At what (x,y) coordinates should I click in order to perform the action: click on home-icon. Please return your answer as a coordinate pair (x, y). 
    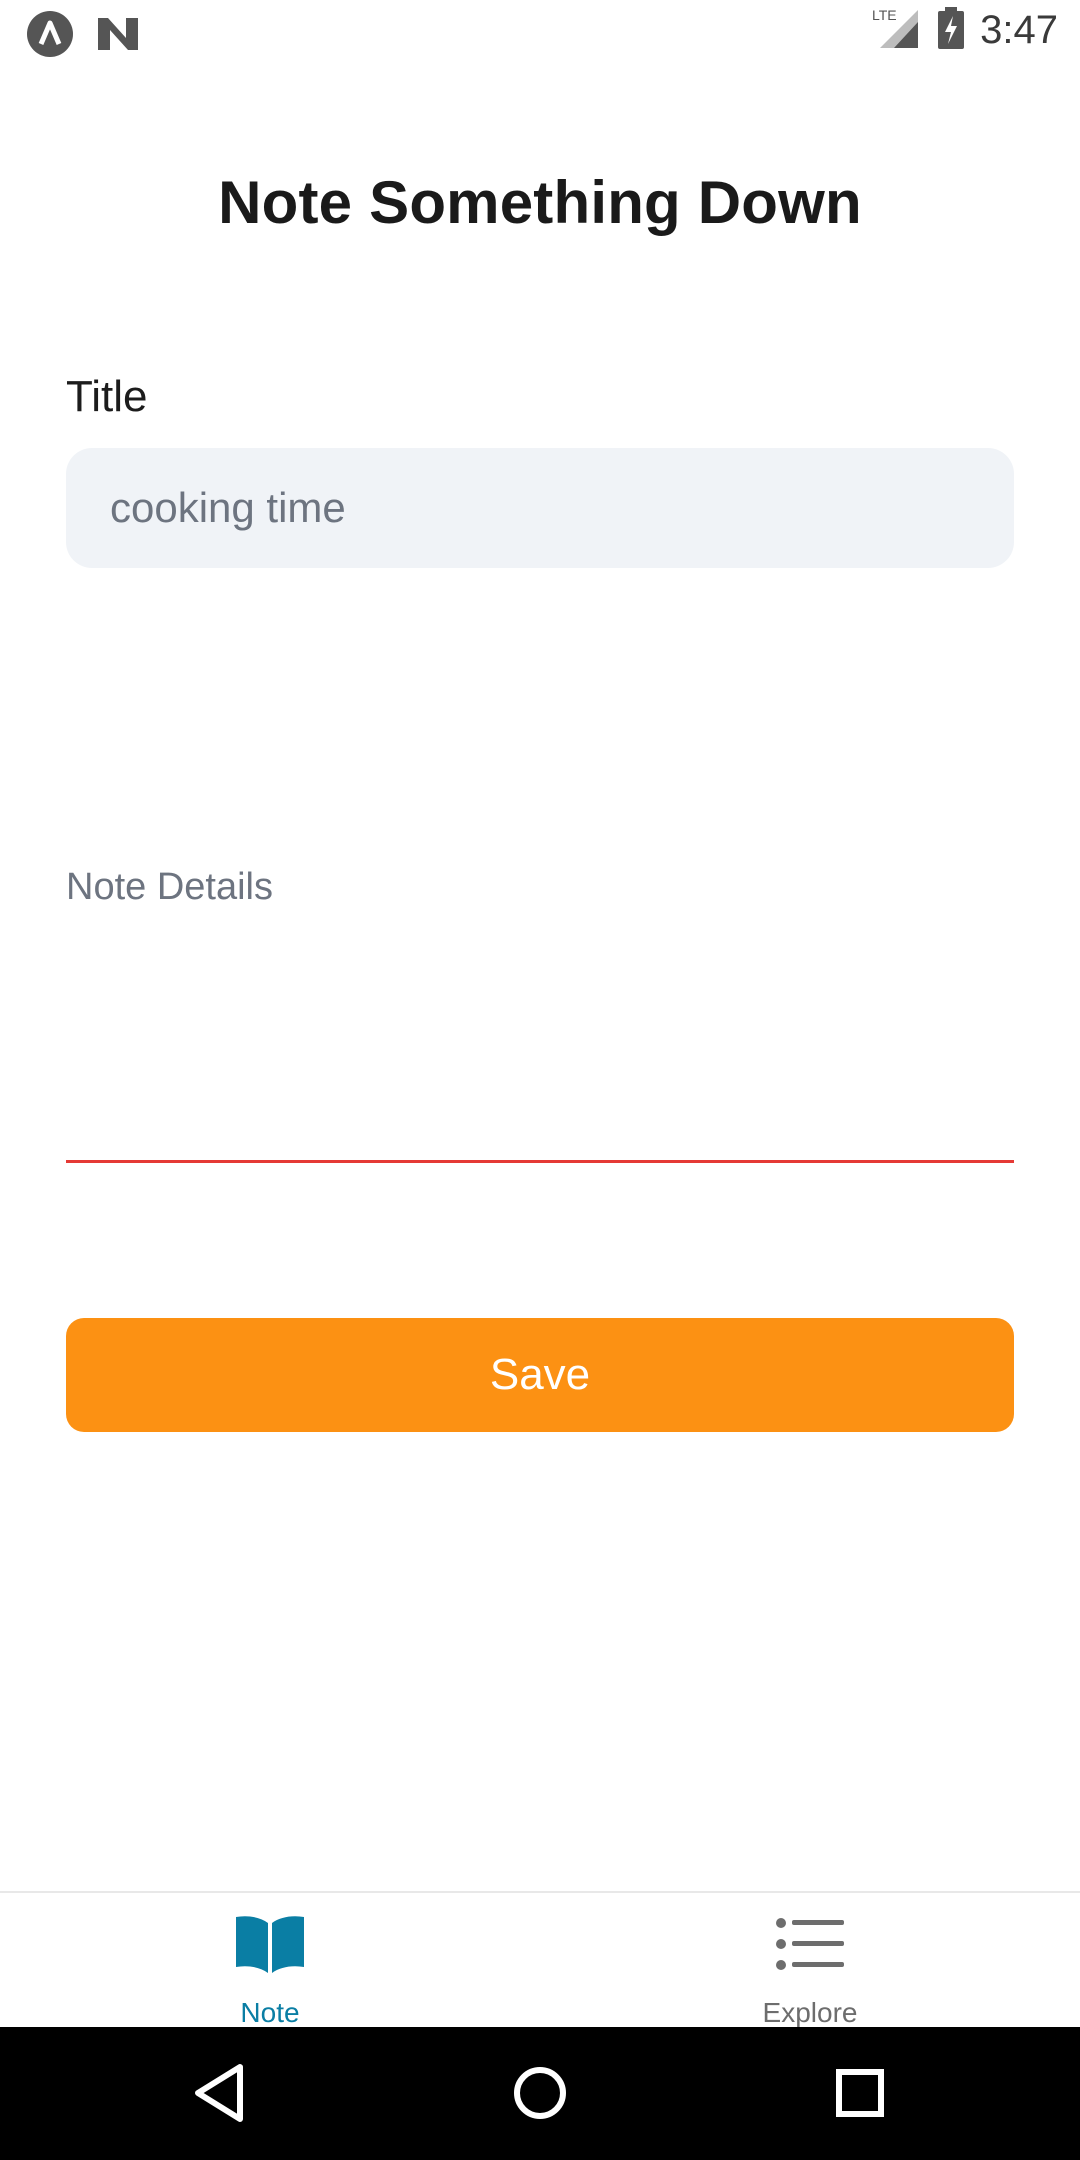
    Looking at the image, I should click on (540, 2093).